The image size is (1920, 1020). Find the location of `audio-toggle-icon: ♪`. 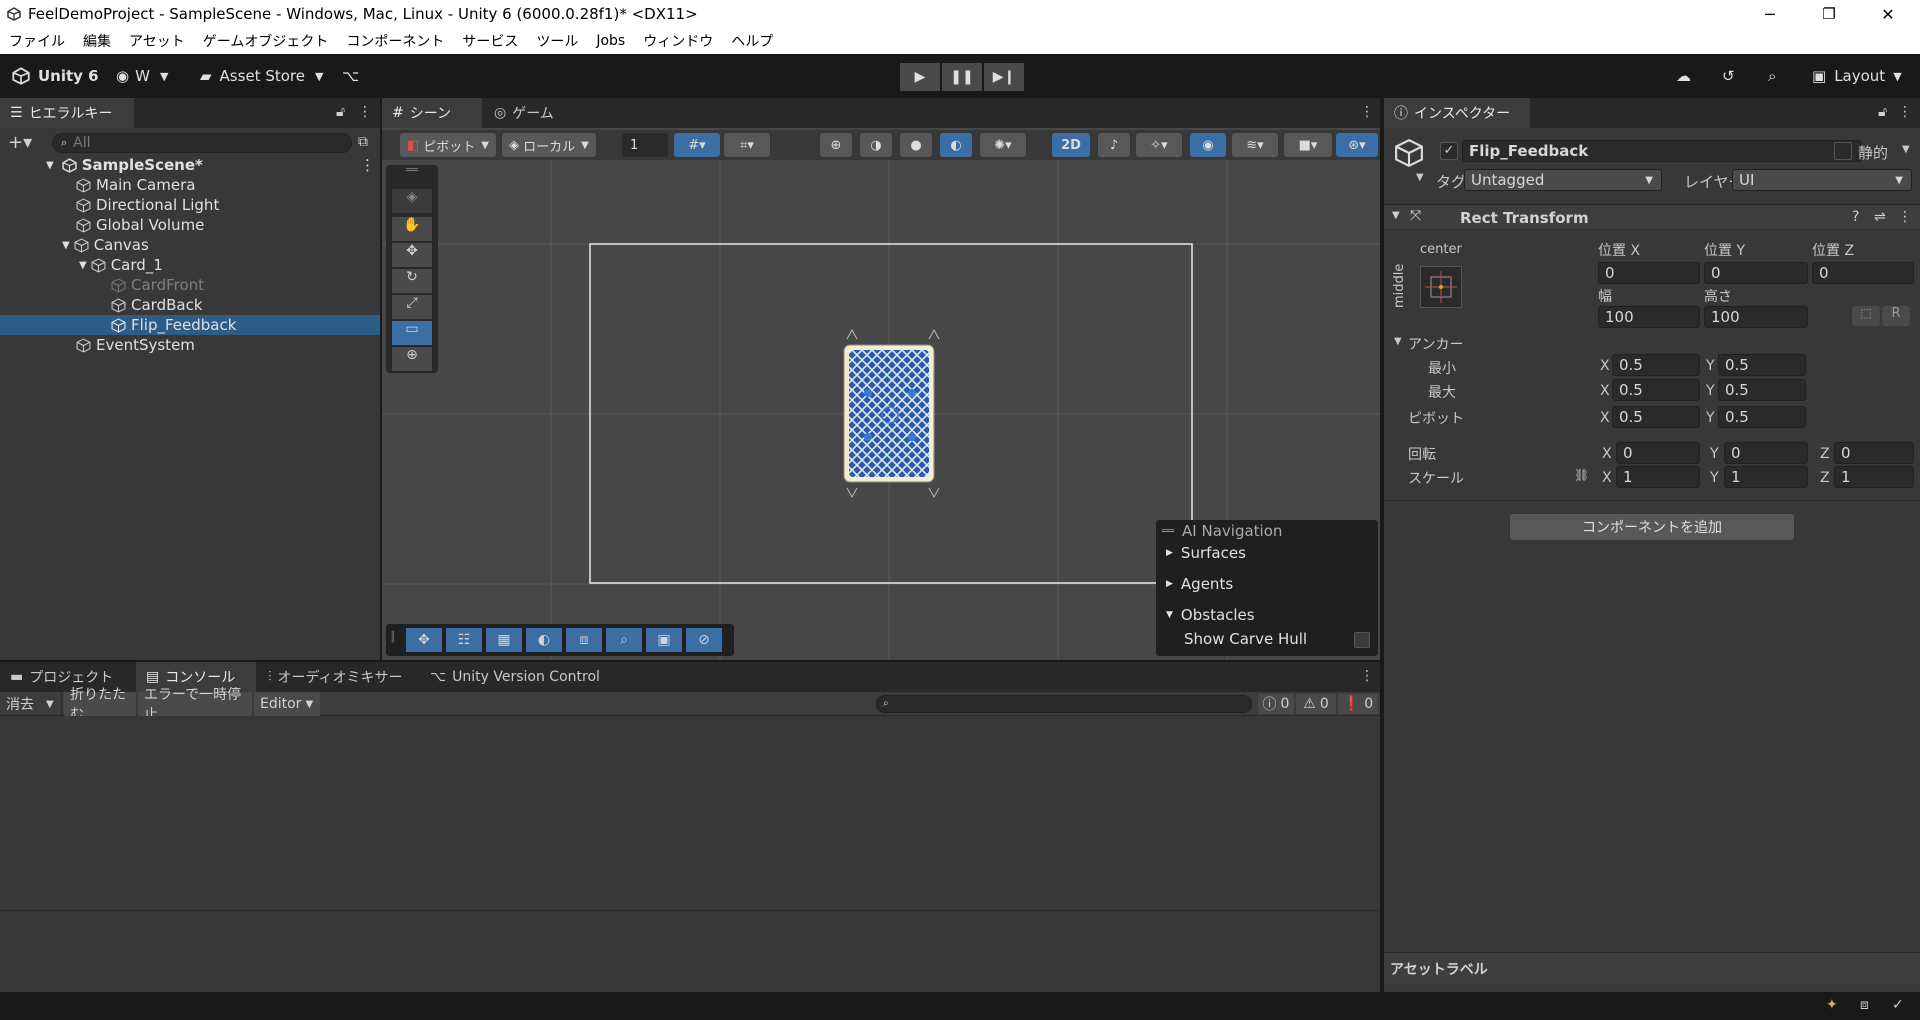

audio-toggle-icon: ♪ is located at coordinates (1114, 145).